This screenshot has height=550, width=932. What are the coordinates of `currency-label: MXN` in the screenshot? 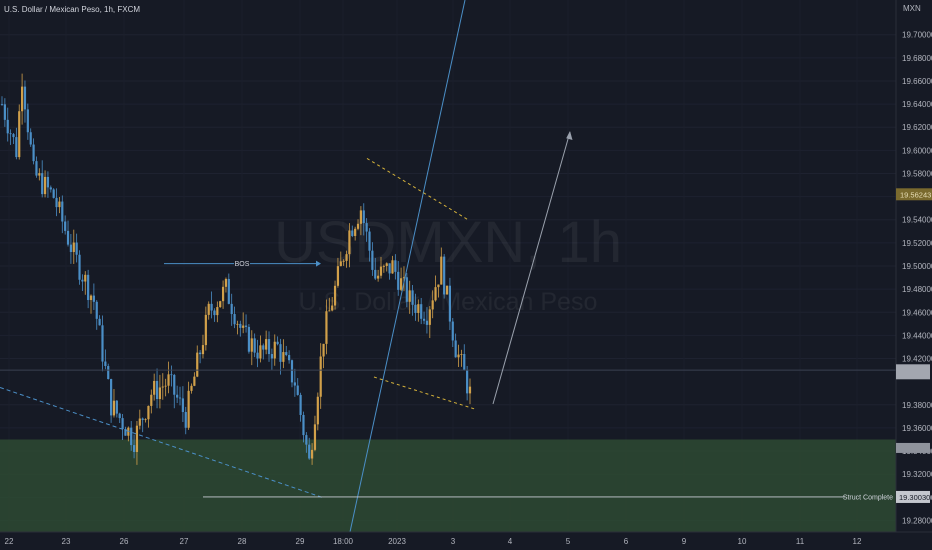 It's located at (912, 8).